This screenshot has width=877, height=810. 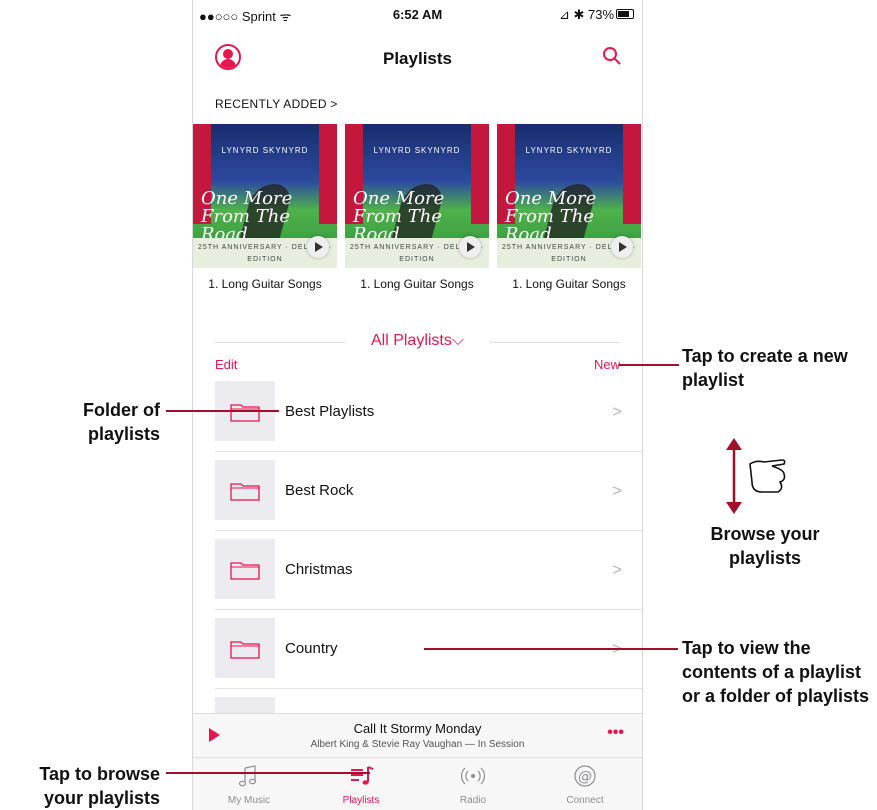 What do you see at coordinates (615, 733) in the screenshot?
I see `more-options-icon: •••` at bounding box center [615, 733].